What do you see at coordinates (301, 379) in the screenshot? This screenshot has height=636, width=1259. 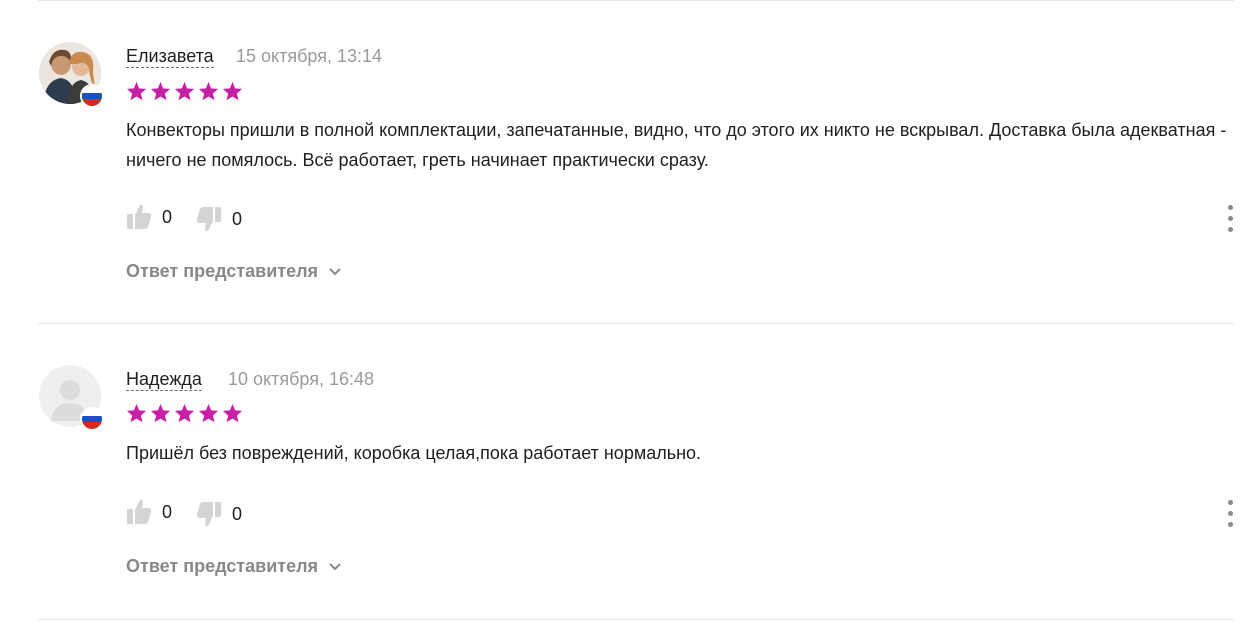 I see `review-date: 10 октября, 16:48` at bounding box center [301, 379].